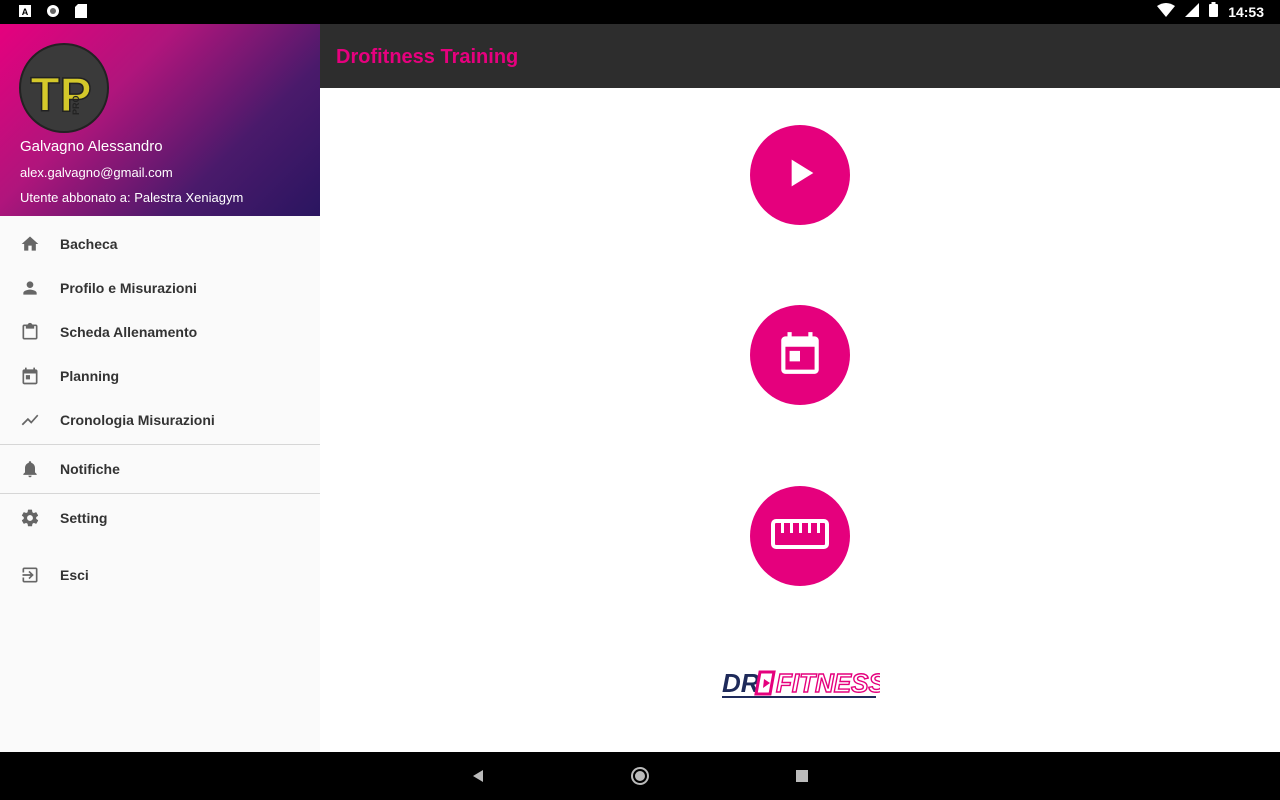  Describe the element at coordinates (828, 683) in the screenshot. I see `svg-text: FITNESS` at that location.